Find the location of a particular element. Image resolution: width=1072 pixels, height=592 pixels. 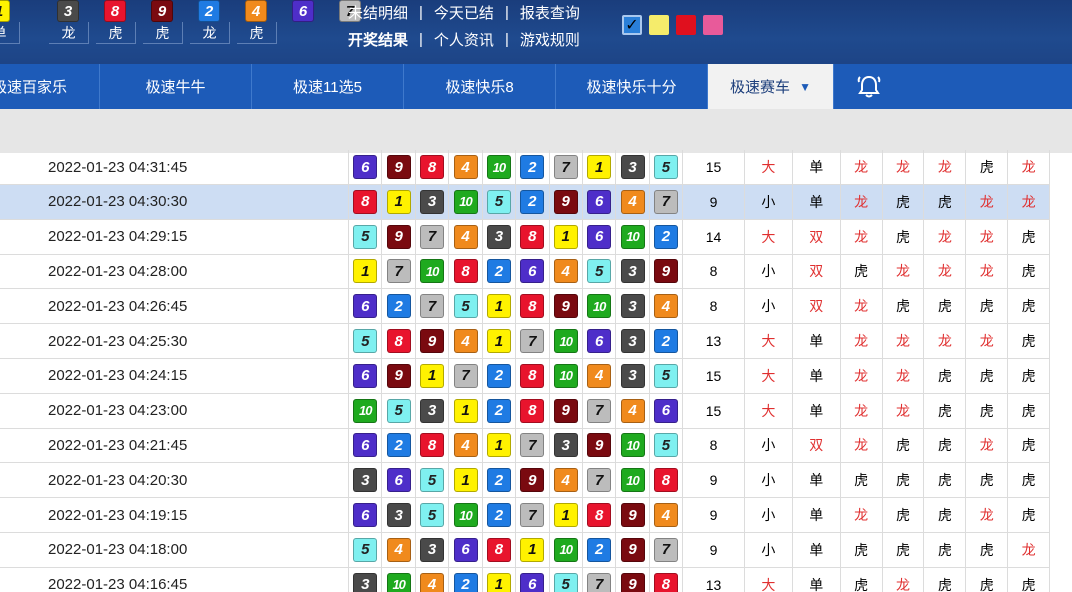

table-row: 2022-01-23 04:24:15 6 9 1 7 2 8 10 4 3 5 15 大单龙龙虎虎虎 is located at coordinates (525, 376).